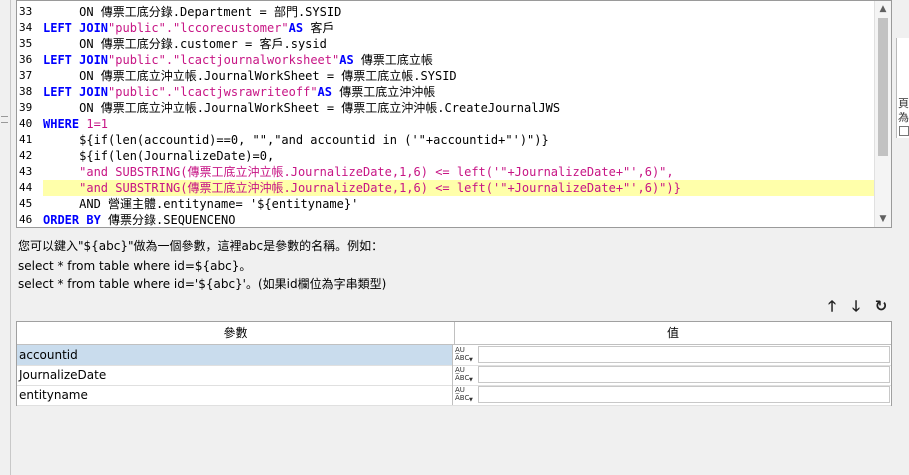 The image size is (909, 475). What do you see at coordinates (904, 131) in the screenshot?
I see `side-checkbox` at bounding box center [904, 131].